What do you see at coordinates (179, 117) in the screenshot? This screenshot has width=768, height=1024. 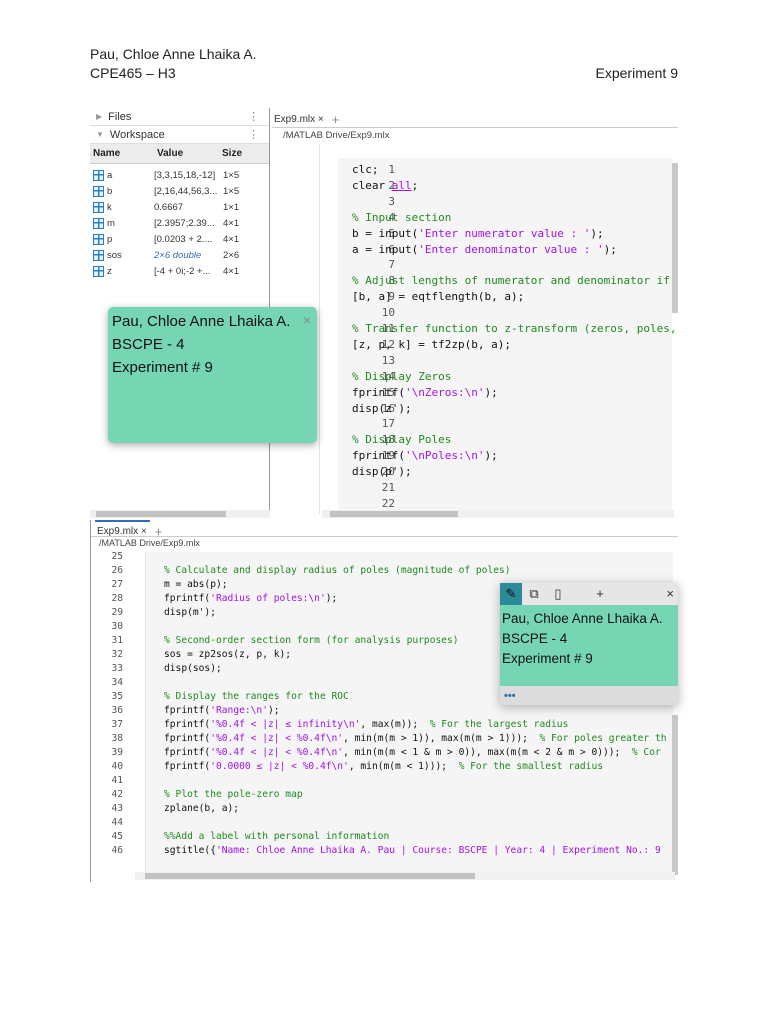 I see `files-section: ▶ Files ⋮` at bounding box center [179, 117].